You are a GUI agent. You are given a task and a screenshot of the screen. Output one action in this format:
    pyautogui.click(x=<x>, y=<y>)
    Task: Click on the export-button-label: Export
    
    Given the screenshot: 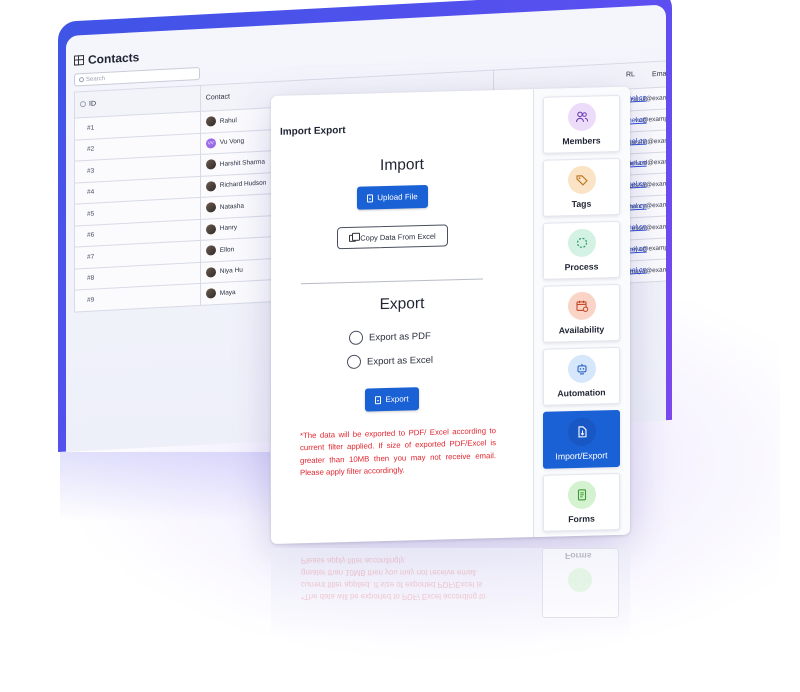 What is the action you would take?
    pyautogui.click(x=397, y=399)
    